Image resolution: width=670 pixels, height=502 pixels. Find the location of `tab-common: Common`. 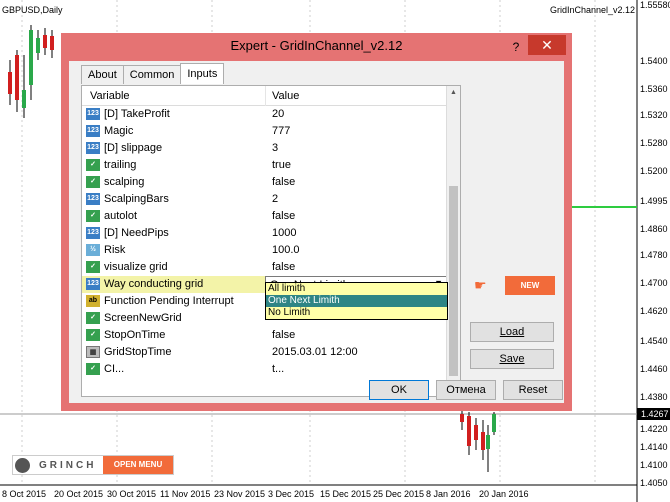

tab-common: Common is located at coordinates (152, 74).